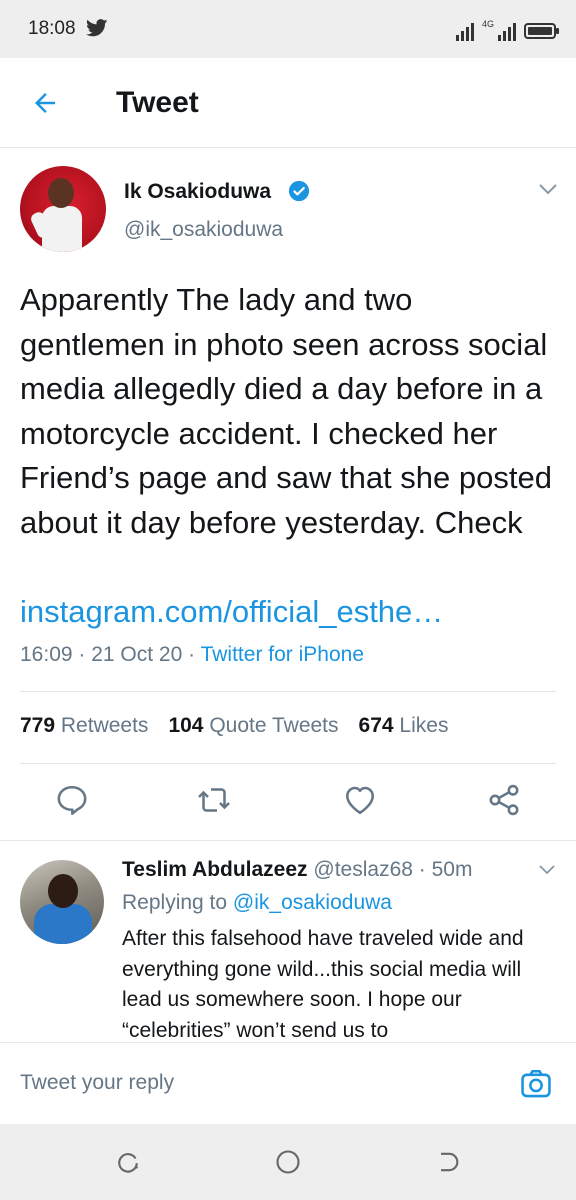  What do you see at coordinates (464, 31) in the screenshot?
I see `wifi-signal-icon` at bounding box center [464, 31].